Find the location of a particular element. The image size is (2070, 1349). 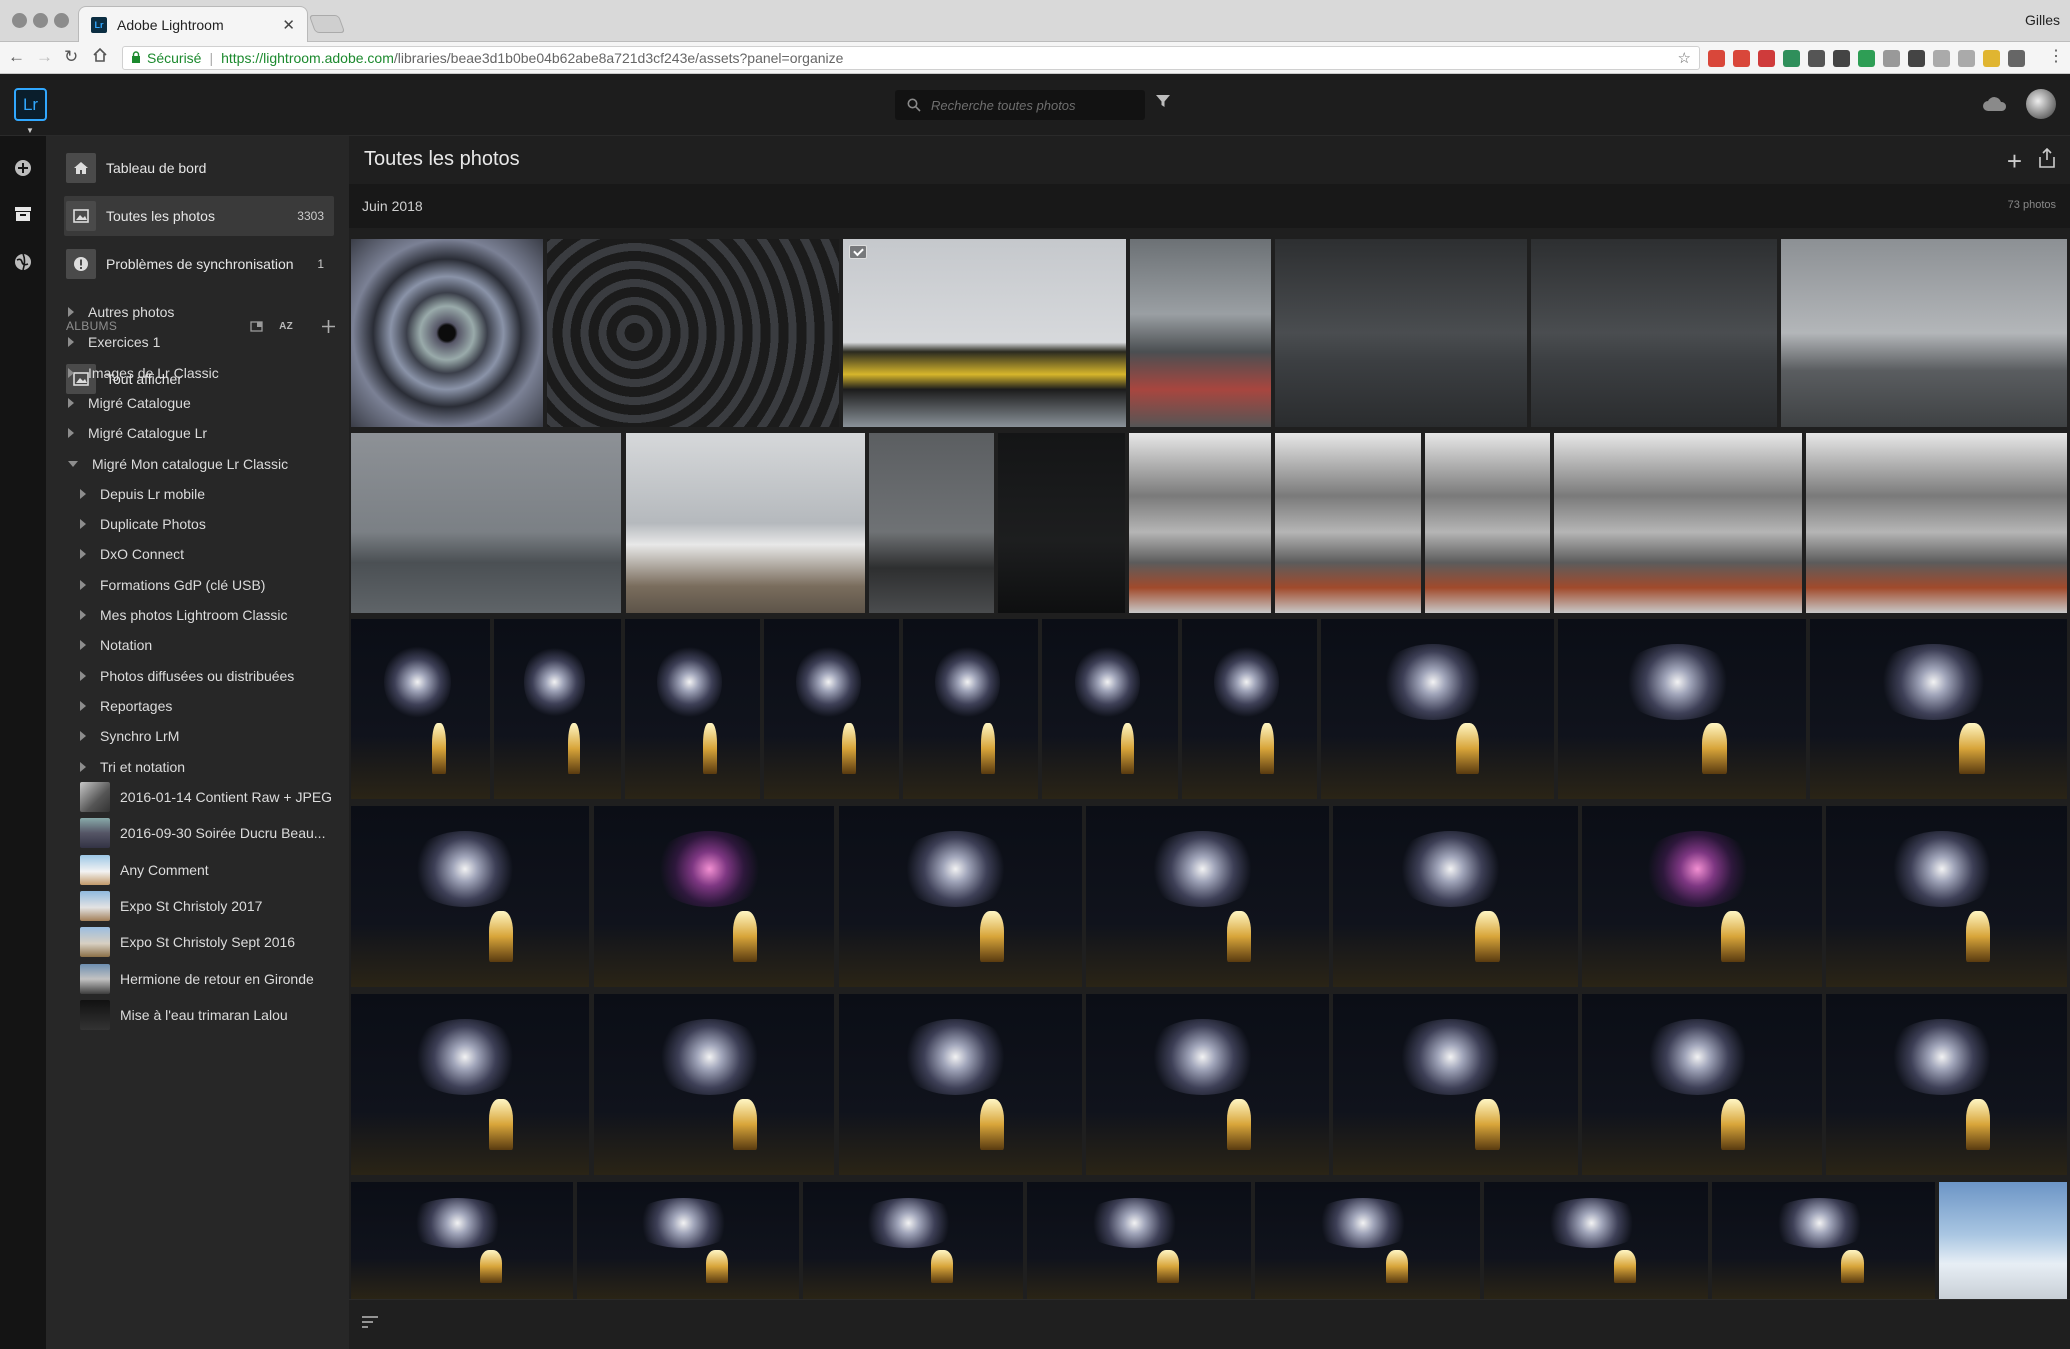

window-close-button is located at coordinates (19, 20).